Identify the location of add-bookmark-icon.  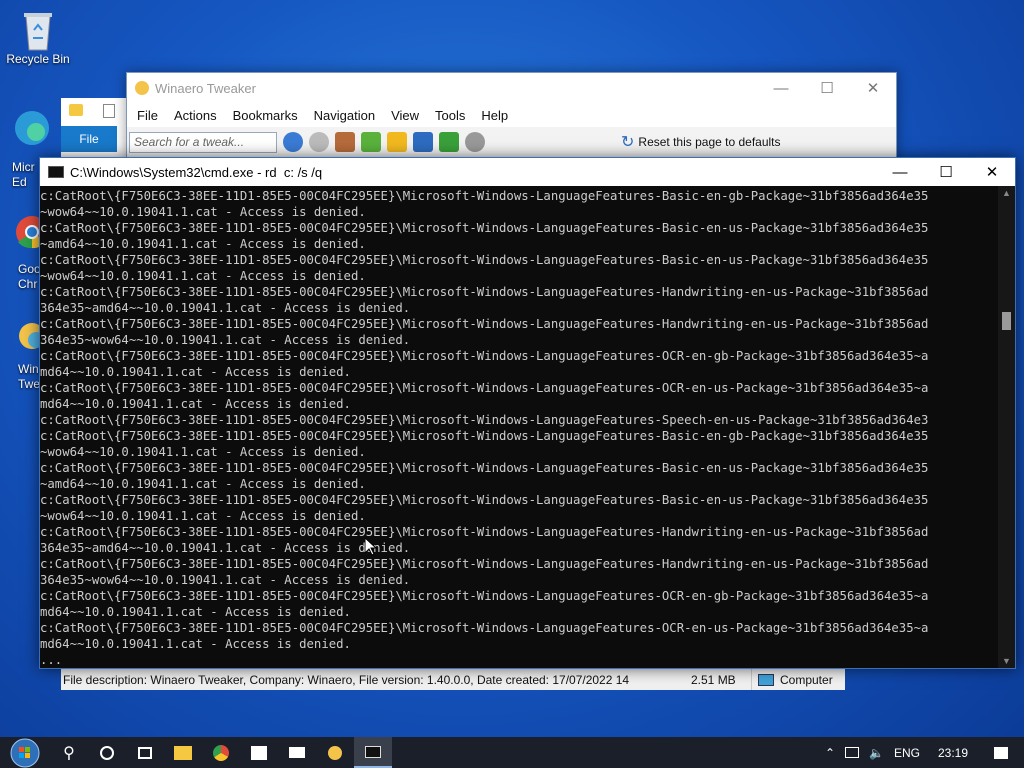
(371, 142).